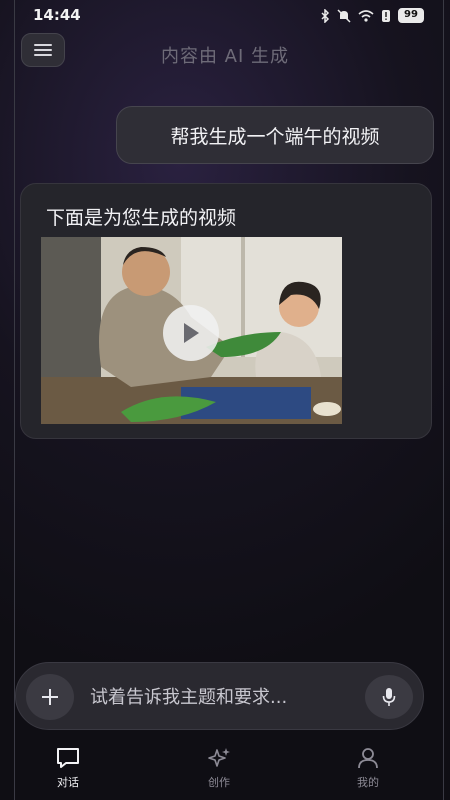 The width and height of the screenshot is (450, 800). I want to click on status-bar: 14:44 99, so click(225, 16).